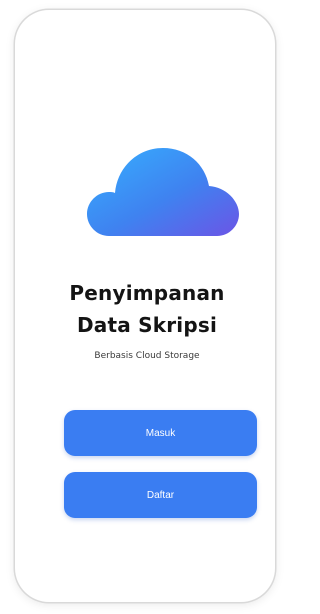 The height and width of the screenshot is (614, 320). What do you see at coordinates (147, 356) in the screenshot?
I see `app-subtitle: Berbasis Cloud Storage` at bounding box center [147, 356].